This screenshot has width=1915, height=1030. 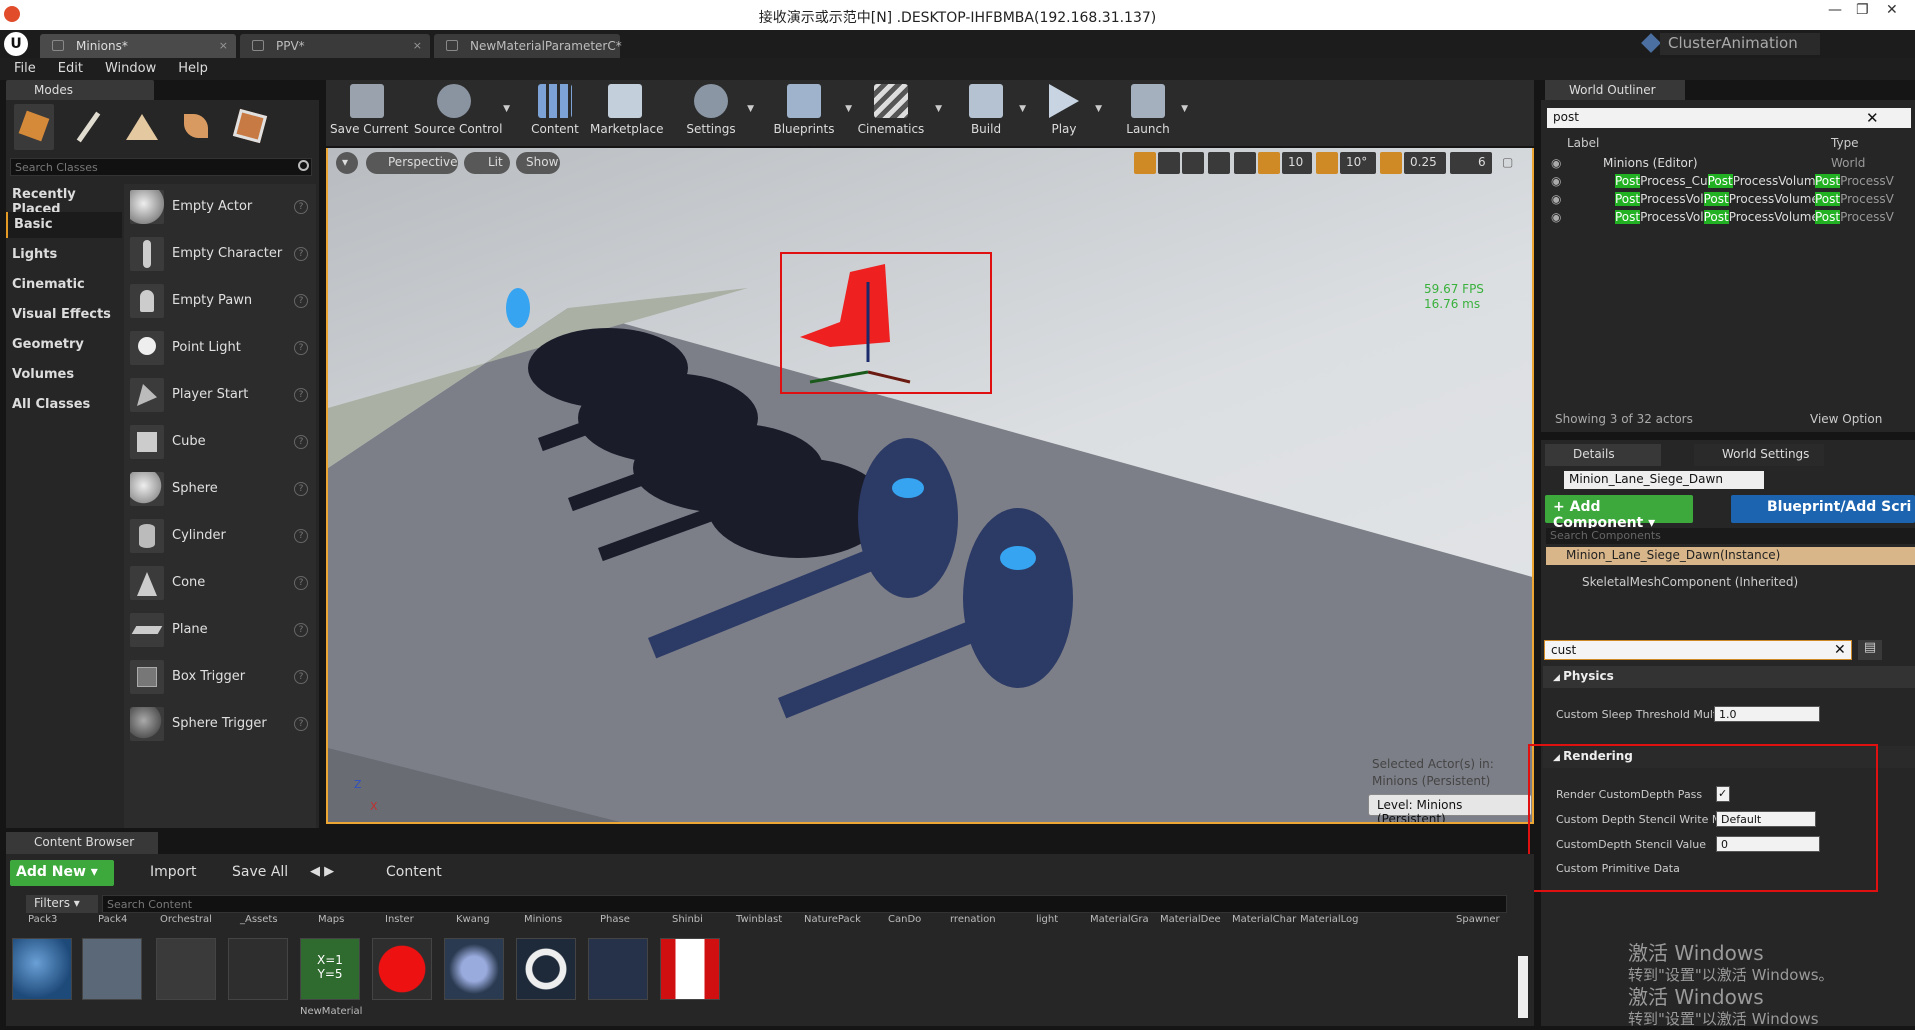 What do you see at coordinates (474, 969) in the screenshot?
I see `asset-texture-icon` at bounding box center [474, 969].